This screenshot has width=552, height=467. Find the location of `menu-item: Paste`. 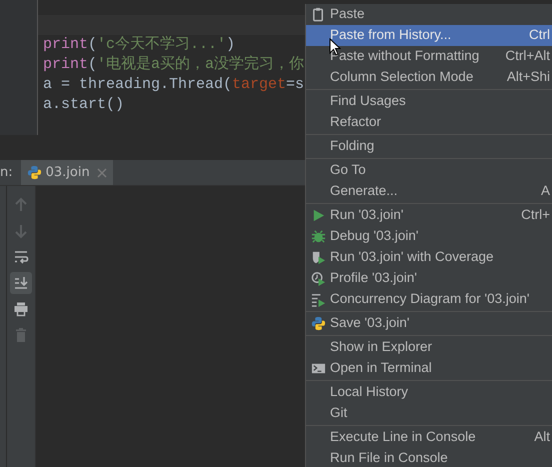

menu-item: Paste is located at coordinates (429, 14).